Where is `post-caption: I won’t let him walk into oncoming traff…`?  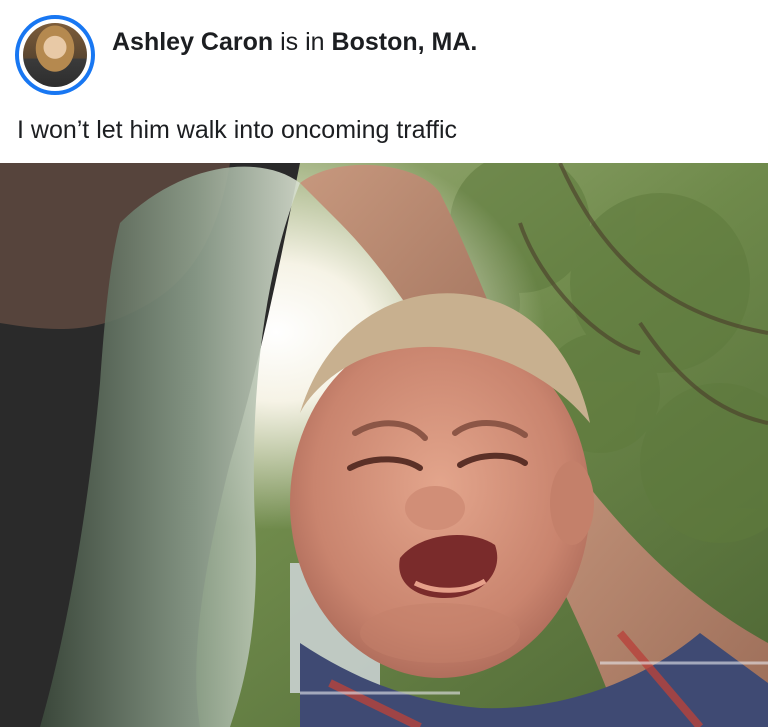 post-caption: I won’t let him walk into oncoming traff… is located at coordinates (237, 130).